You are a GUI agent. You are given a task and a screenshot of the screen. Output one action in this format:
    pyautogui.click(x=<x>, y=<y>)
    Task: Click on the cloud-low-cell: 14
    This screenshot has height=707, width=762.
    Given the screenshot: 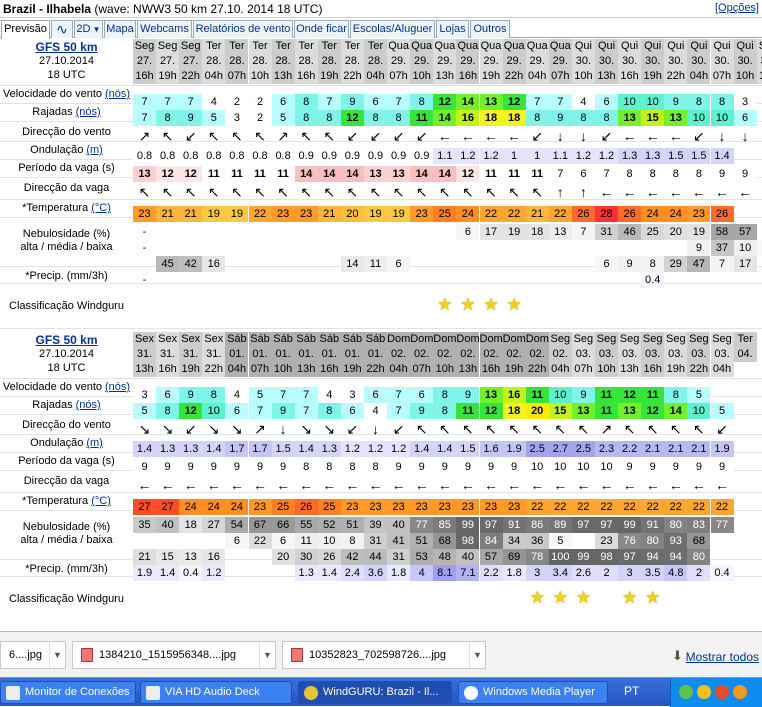 What is the action you would take?
    pyautogui.click(x=352, y=264)
    